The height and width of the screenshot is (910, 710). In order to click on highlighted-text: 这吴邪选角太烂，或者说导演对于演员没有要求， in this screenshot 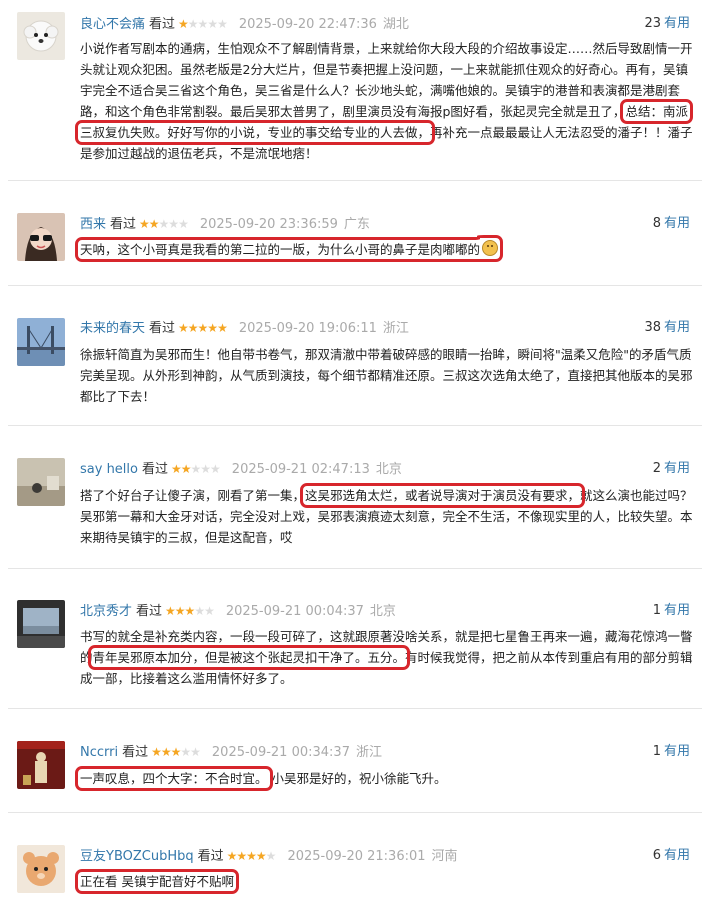, I will do `click(443, 495)`.